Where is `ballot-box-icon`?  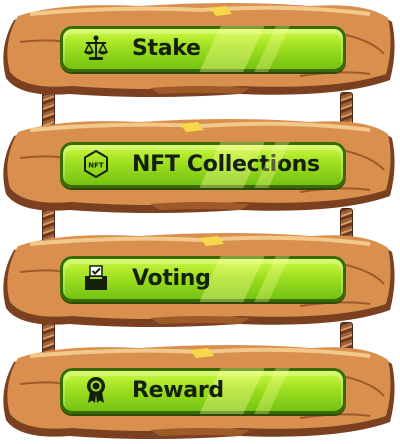 ballot-box-icon is located at coordinates (96, 277).